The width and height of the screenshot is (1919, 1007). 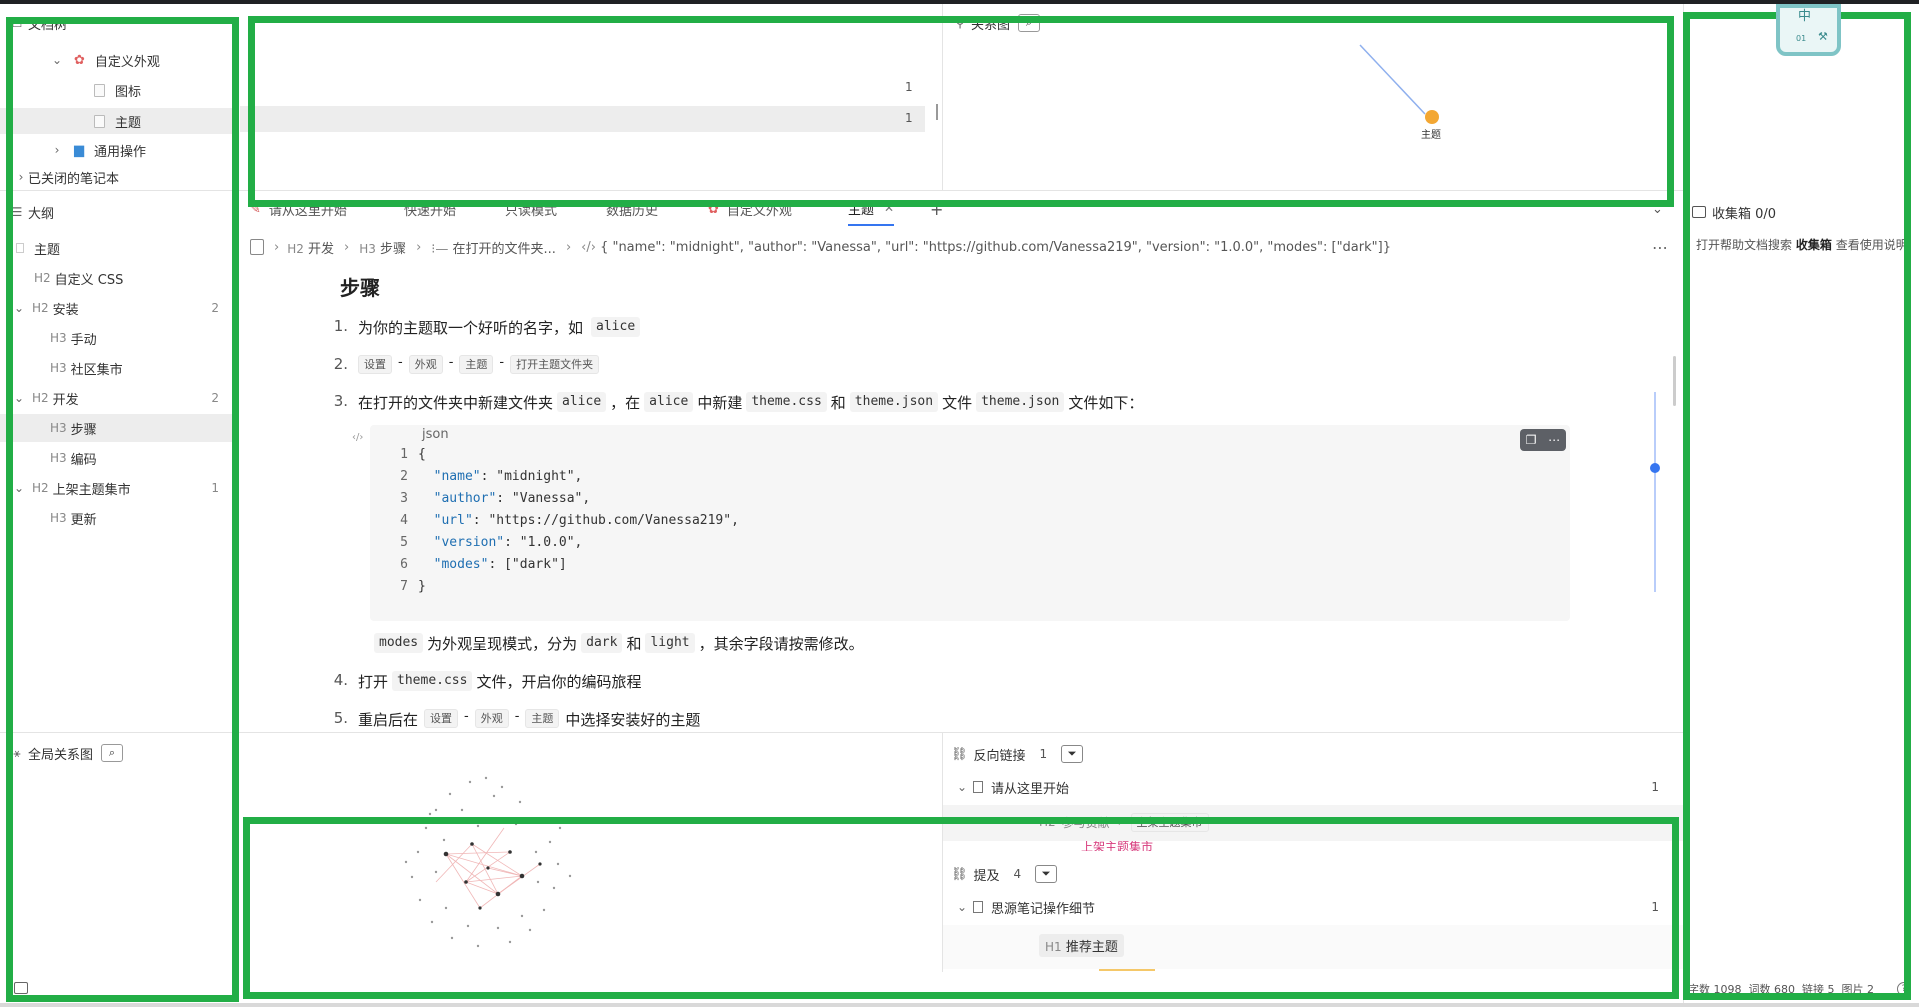 I want to click on inbox-help: 打开帮助文档搜索 收集箱 查看使用说明, so click(x=1802, y=245).